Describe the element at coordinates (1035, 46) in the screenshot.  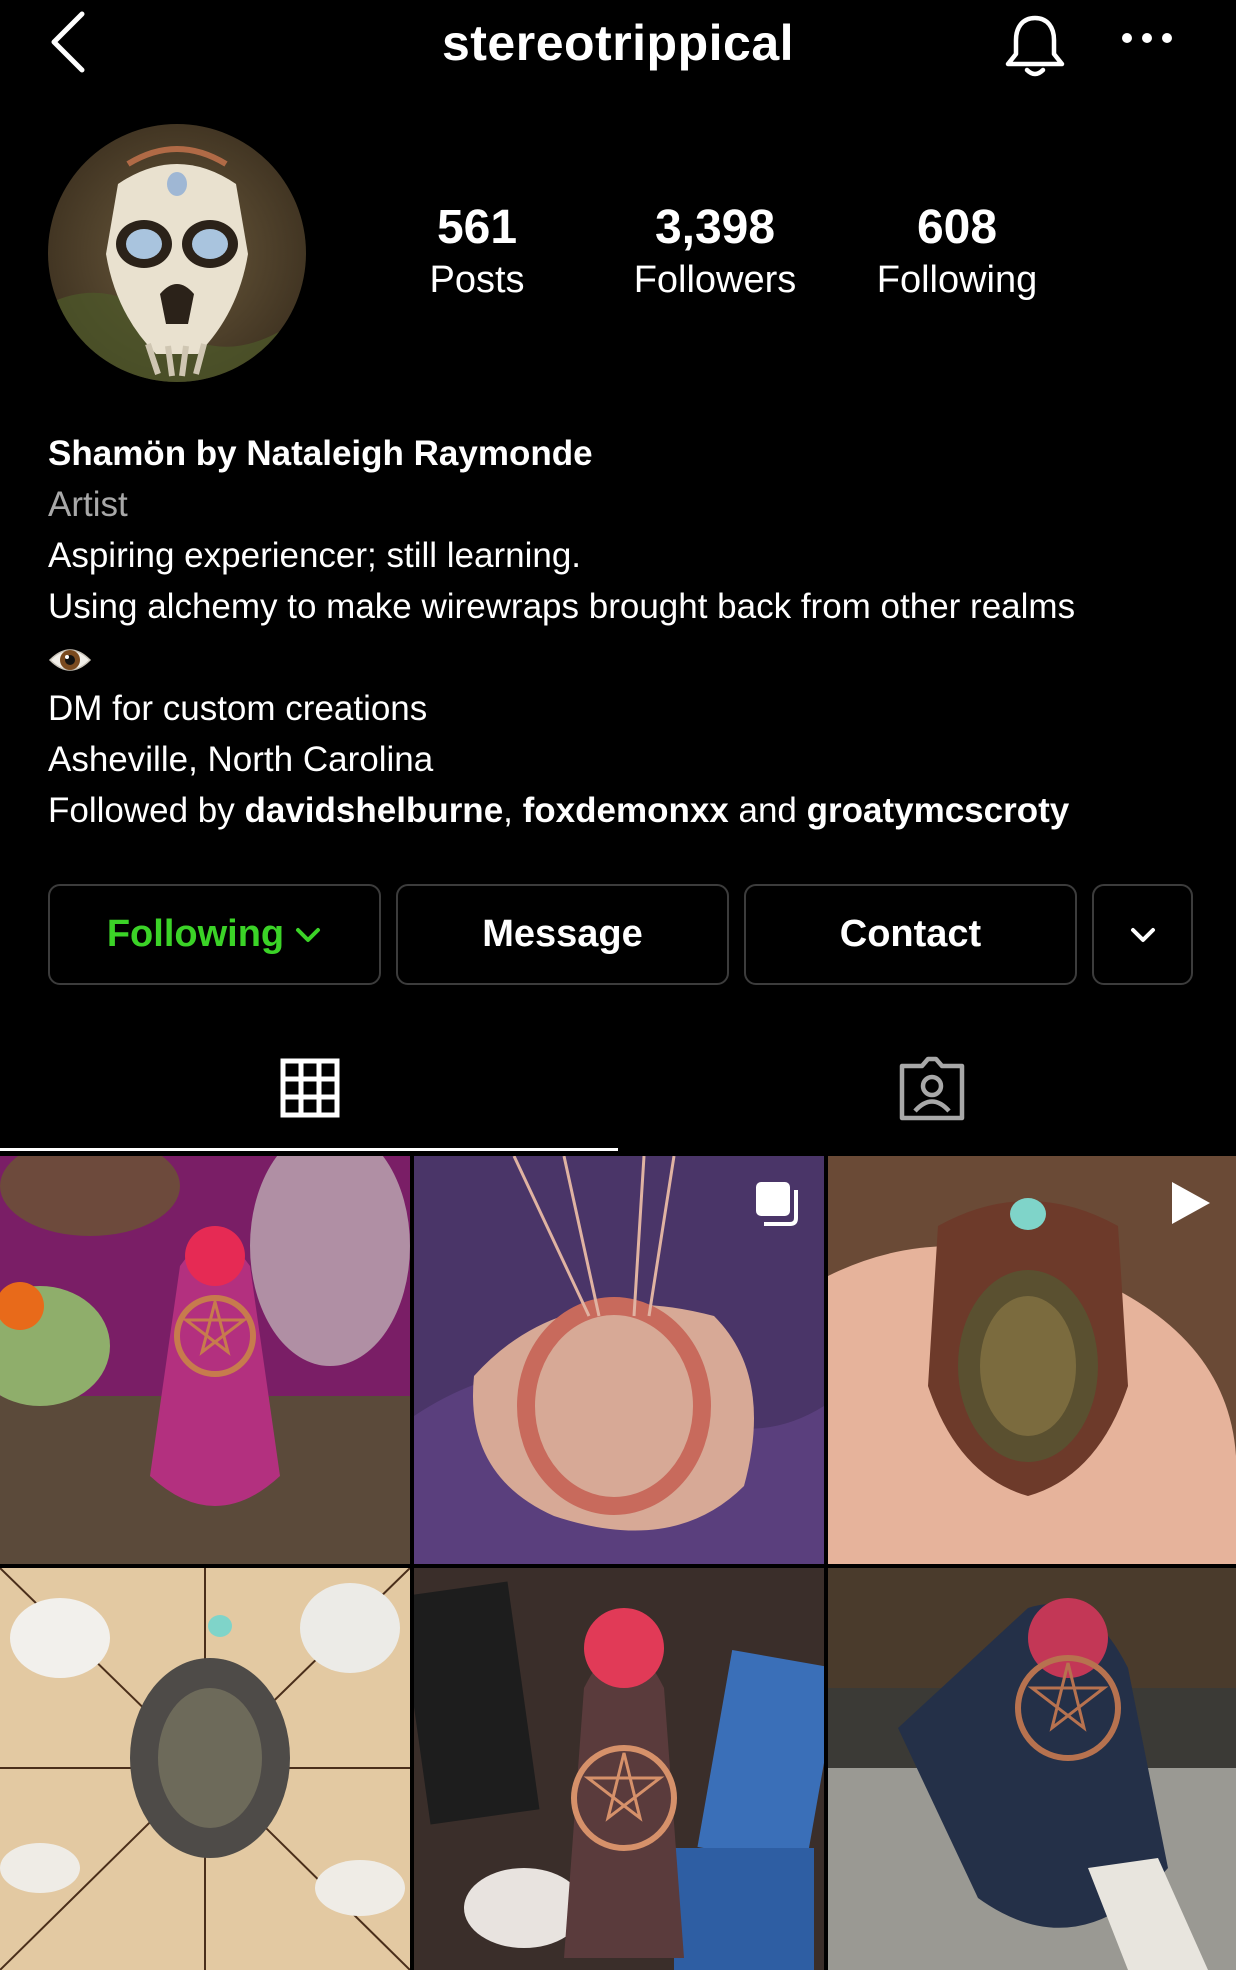
I see `bell-icon` at that location.